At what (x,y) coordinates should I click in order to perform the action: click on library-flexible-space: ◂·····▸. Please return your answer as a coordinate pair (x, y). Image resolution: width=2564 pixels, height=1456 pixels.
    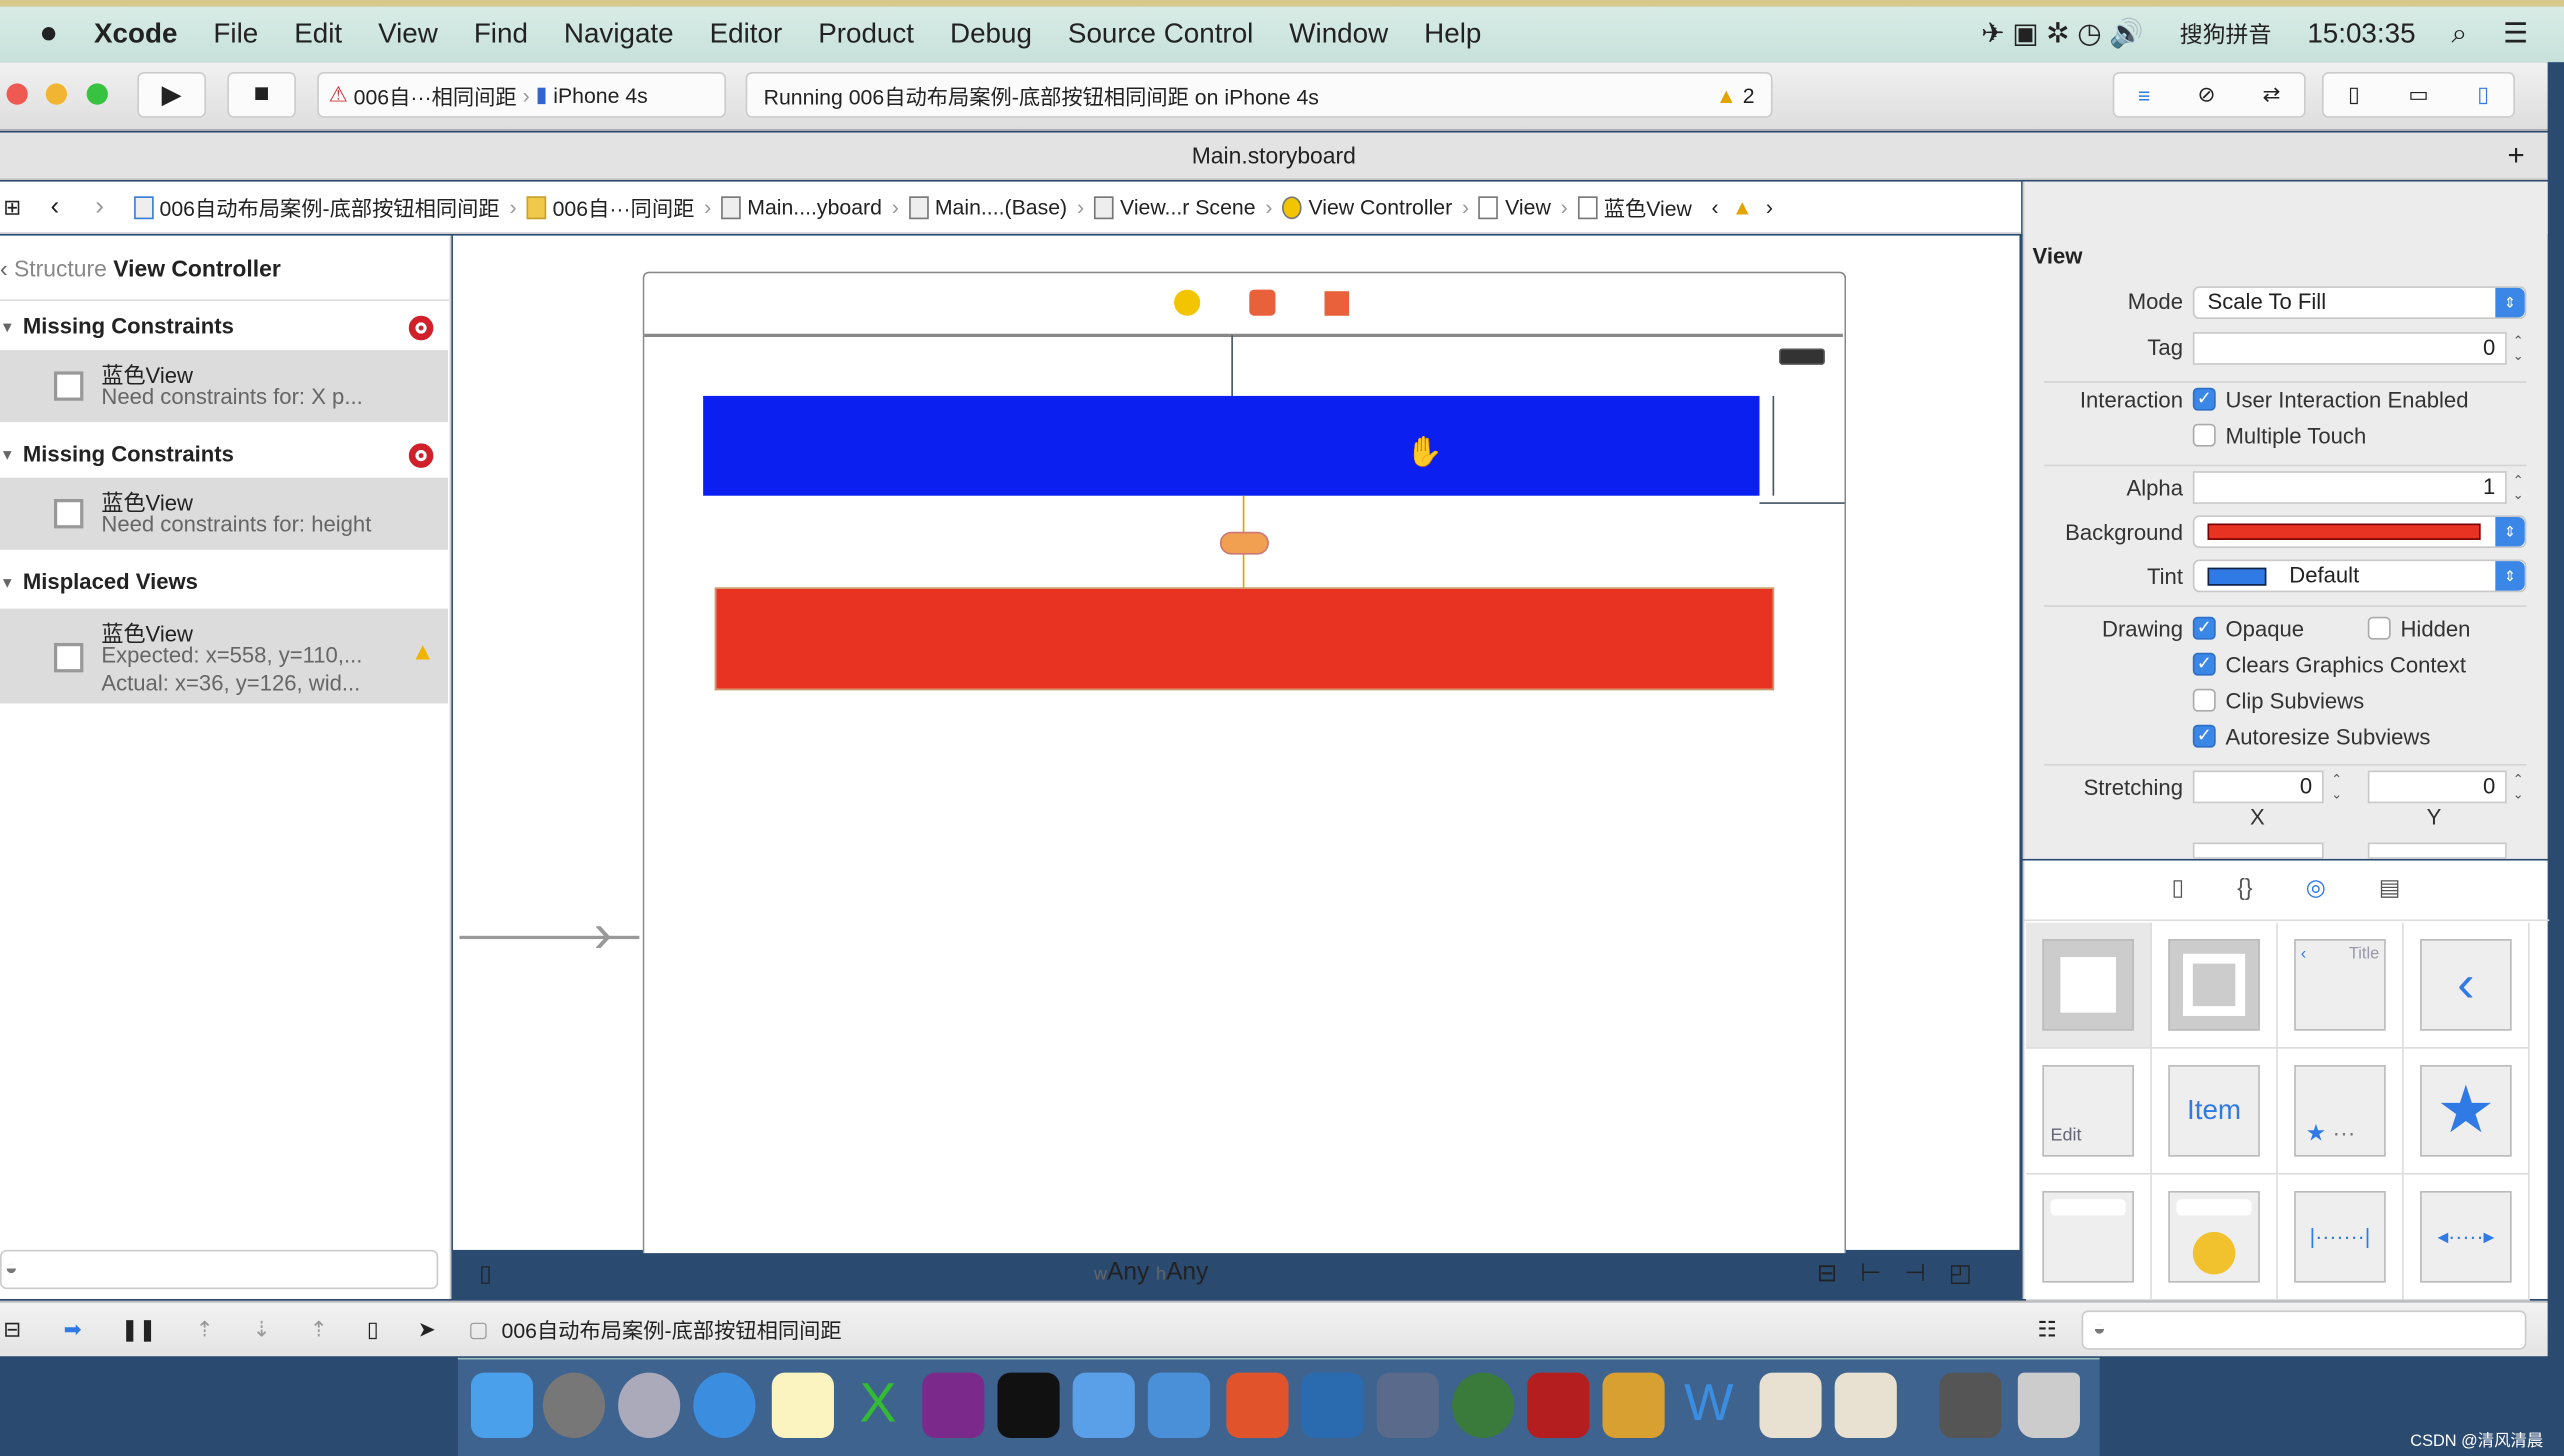
    Looking at the image, I should click on (2466, 1237).